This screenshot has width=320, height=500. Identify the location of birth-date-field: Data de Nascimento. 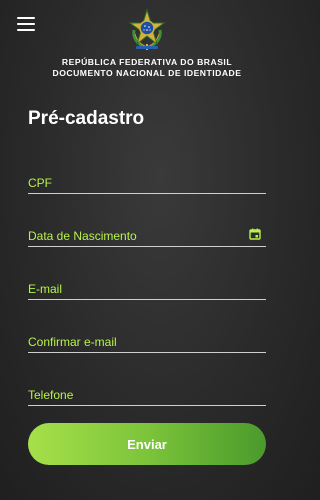
(147, 236).